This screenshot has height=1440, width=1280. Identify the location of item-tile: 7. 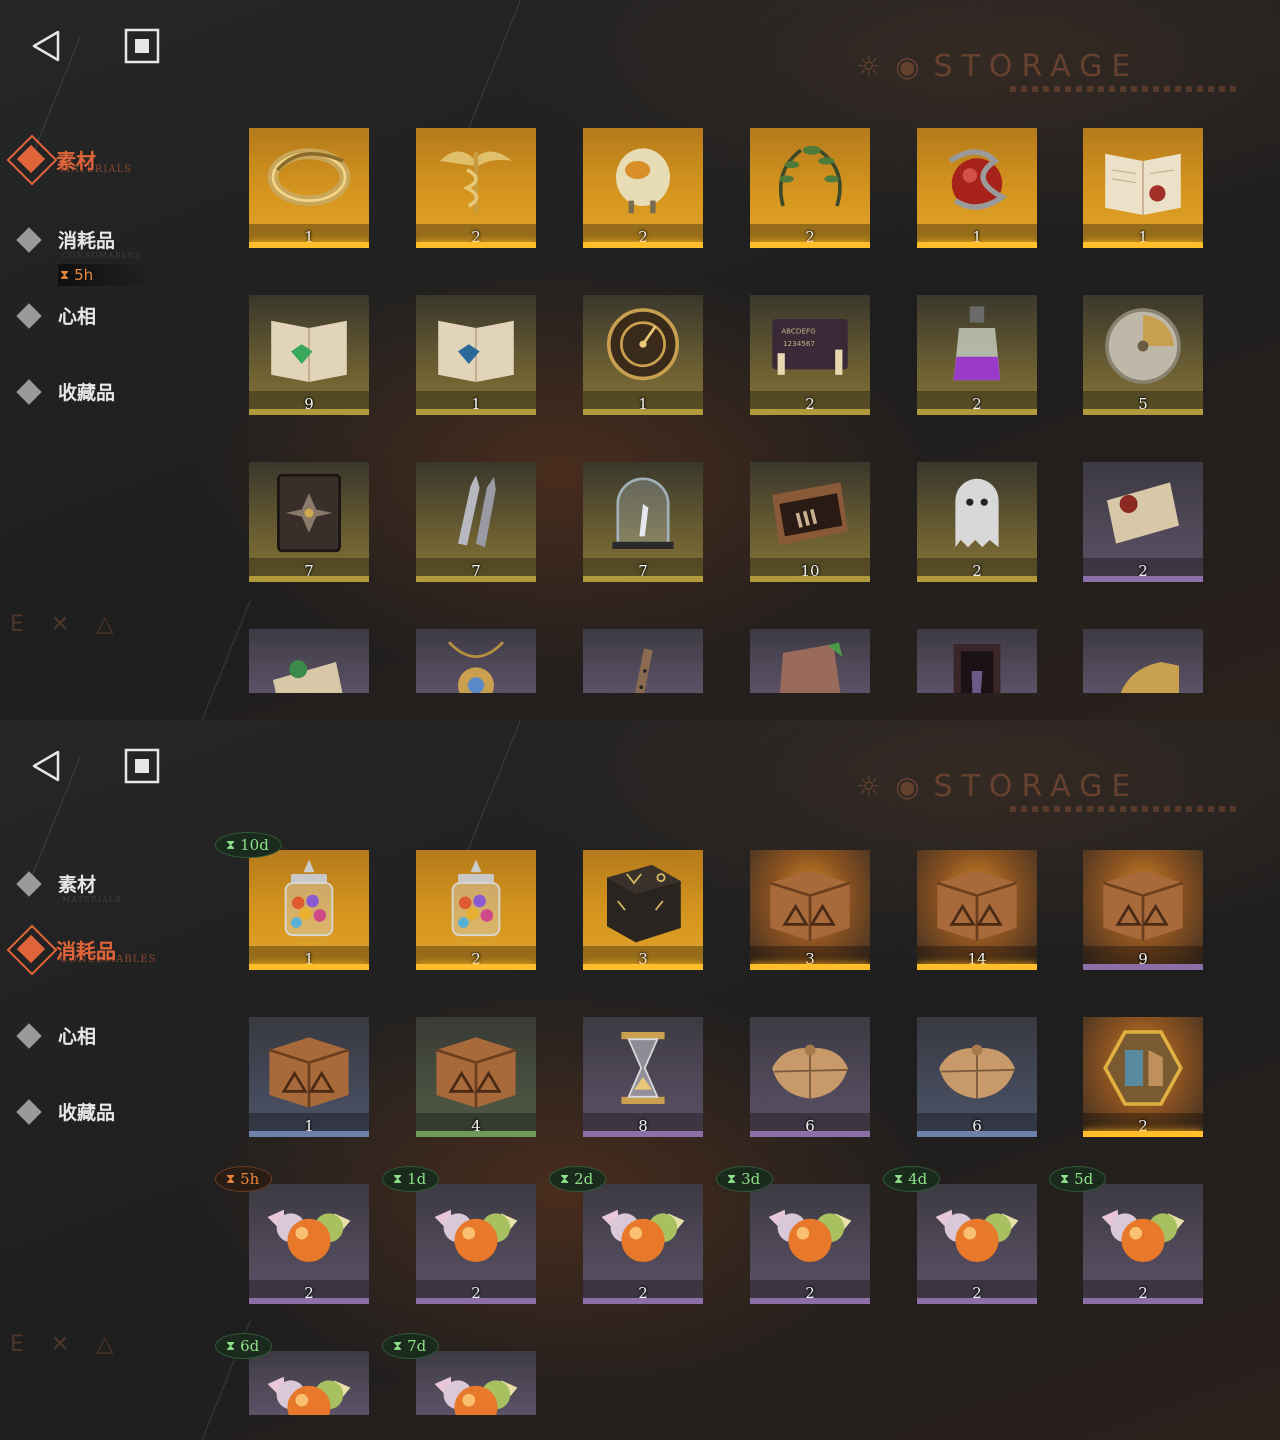
(309, 522).